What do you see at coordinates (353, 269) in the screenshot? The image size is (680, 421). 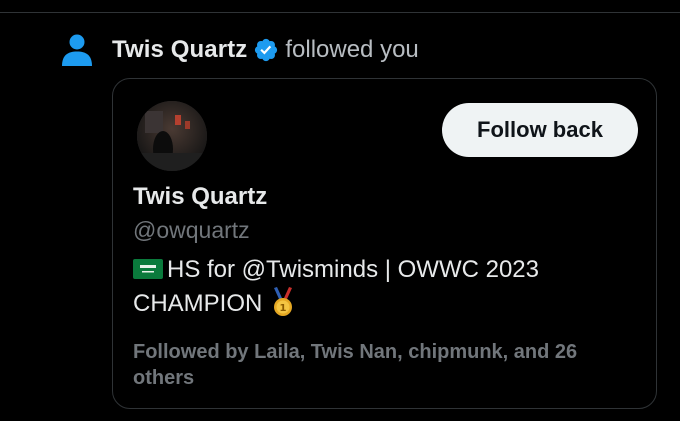 I see `bio-line-1: HS for @Twisminds | OWWC 2023` at bounding box center [353, 269].